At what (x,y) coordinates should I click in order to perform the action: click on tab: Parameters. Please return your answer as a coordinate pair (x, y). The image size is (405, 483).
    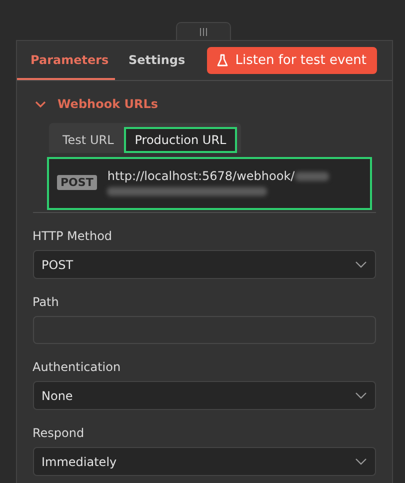
    Looking at the image, I should click on (65, 60).